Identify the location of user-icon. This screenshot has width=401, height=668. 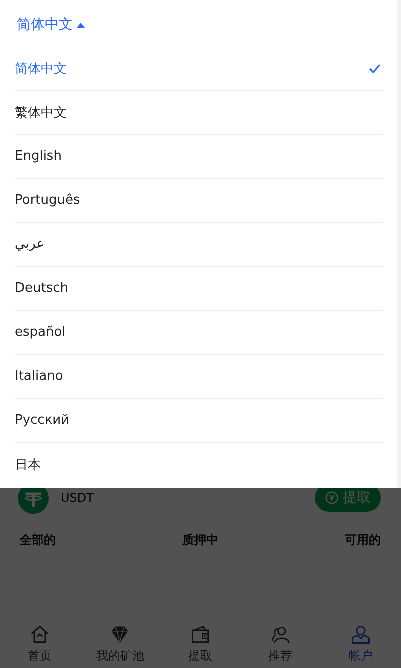
(361, 635).